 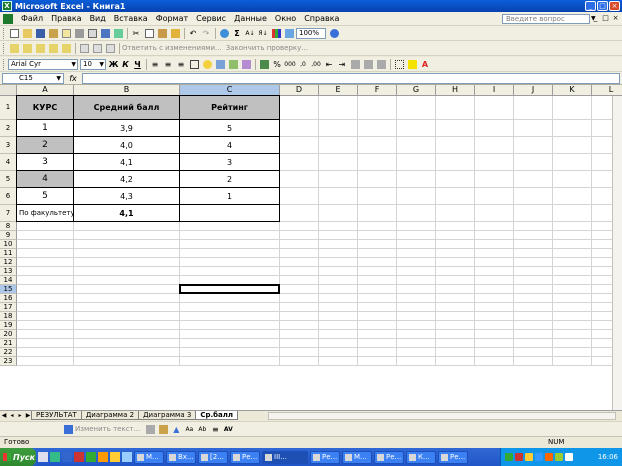 I want to click on avg-header: Средний балл, so click(x=126, y=107).